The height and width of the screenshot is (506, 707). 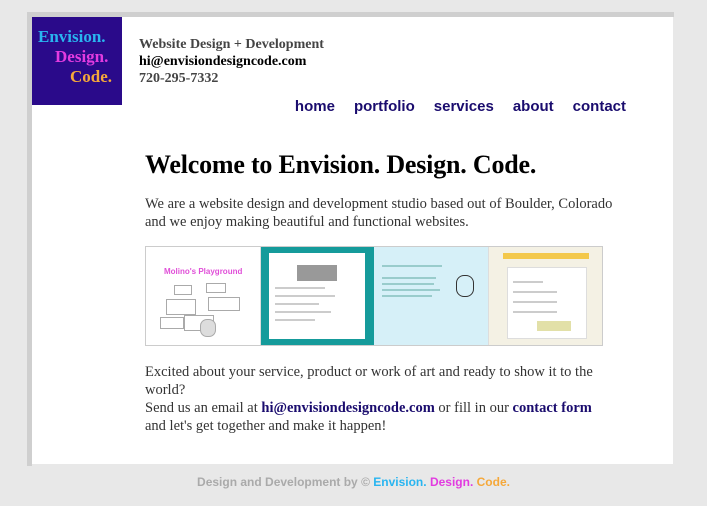 What do you see at coordinates (208, 328) in the screenshot?
I see `thumb-character` at bounding box center [208, 328].